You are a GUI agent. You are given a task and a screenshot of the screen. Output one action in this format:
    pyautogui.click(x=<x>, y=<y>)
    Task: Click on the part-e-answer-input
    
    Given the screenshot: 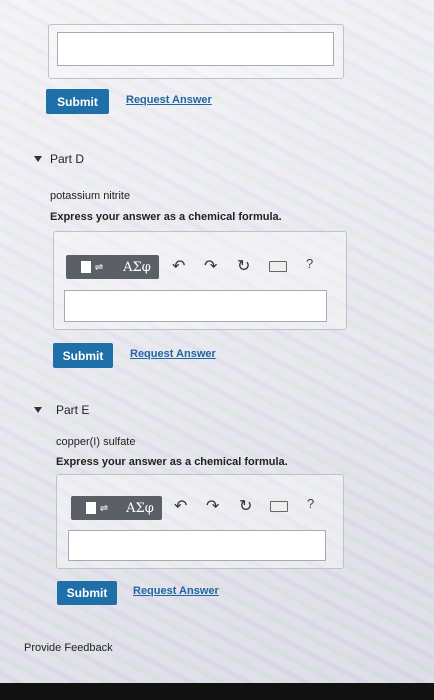 What is the action you would take?
    pyautogui.click(x=197, y=545)
    